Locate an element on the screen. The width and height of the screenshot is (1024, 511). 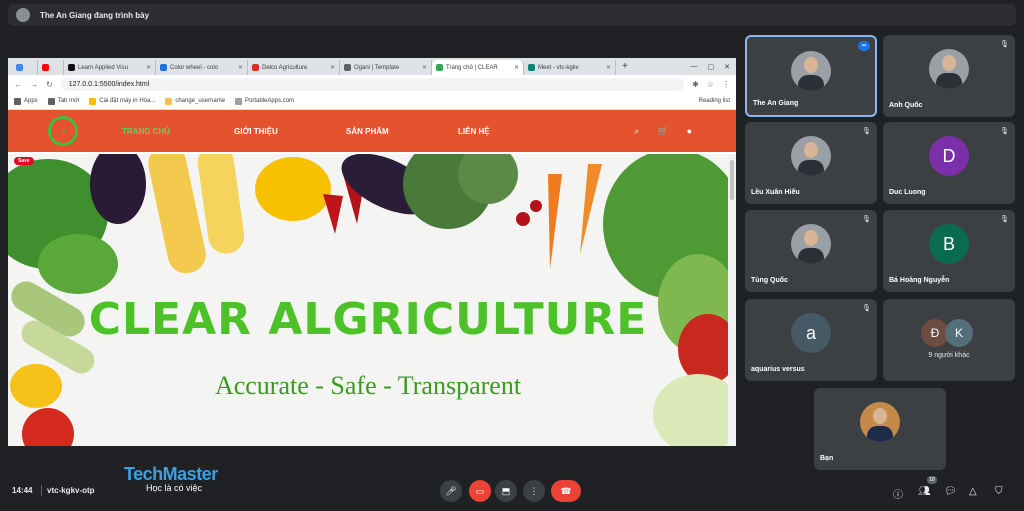
bookmark-item: Apps is located at coordinates (26, 101).